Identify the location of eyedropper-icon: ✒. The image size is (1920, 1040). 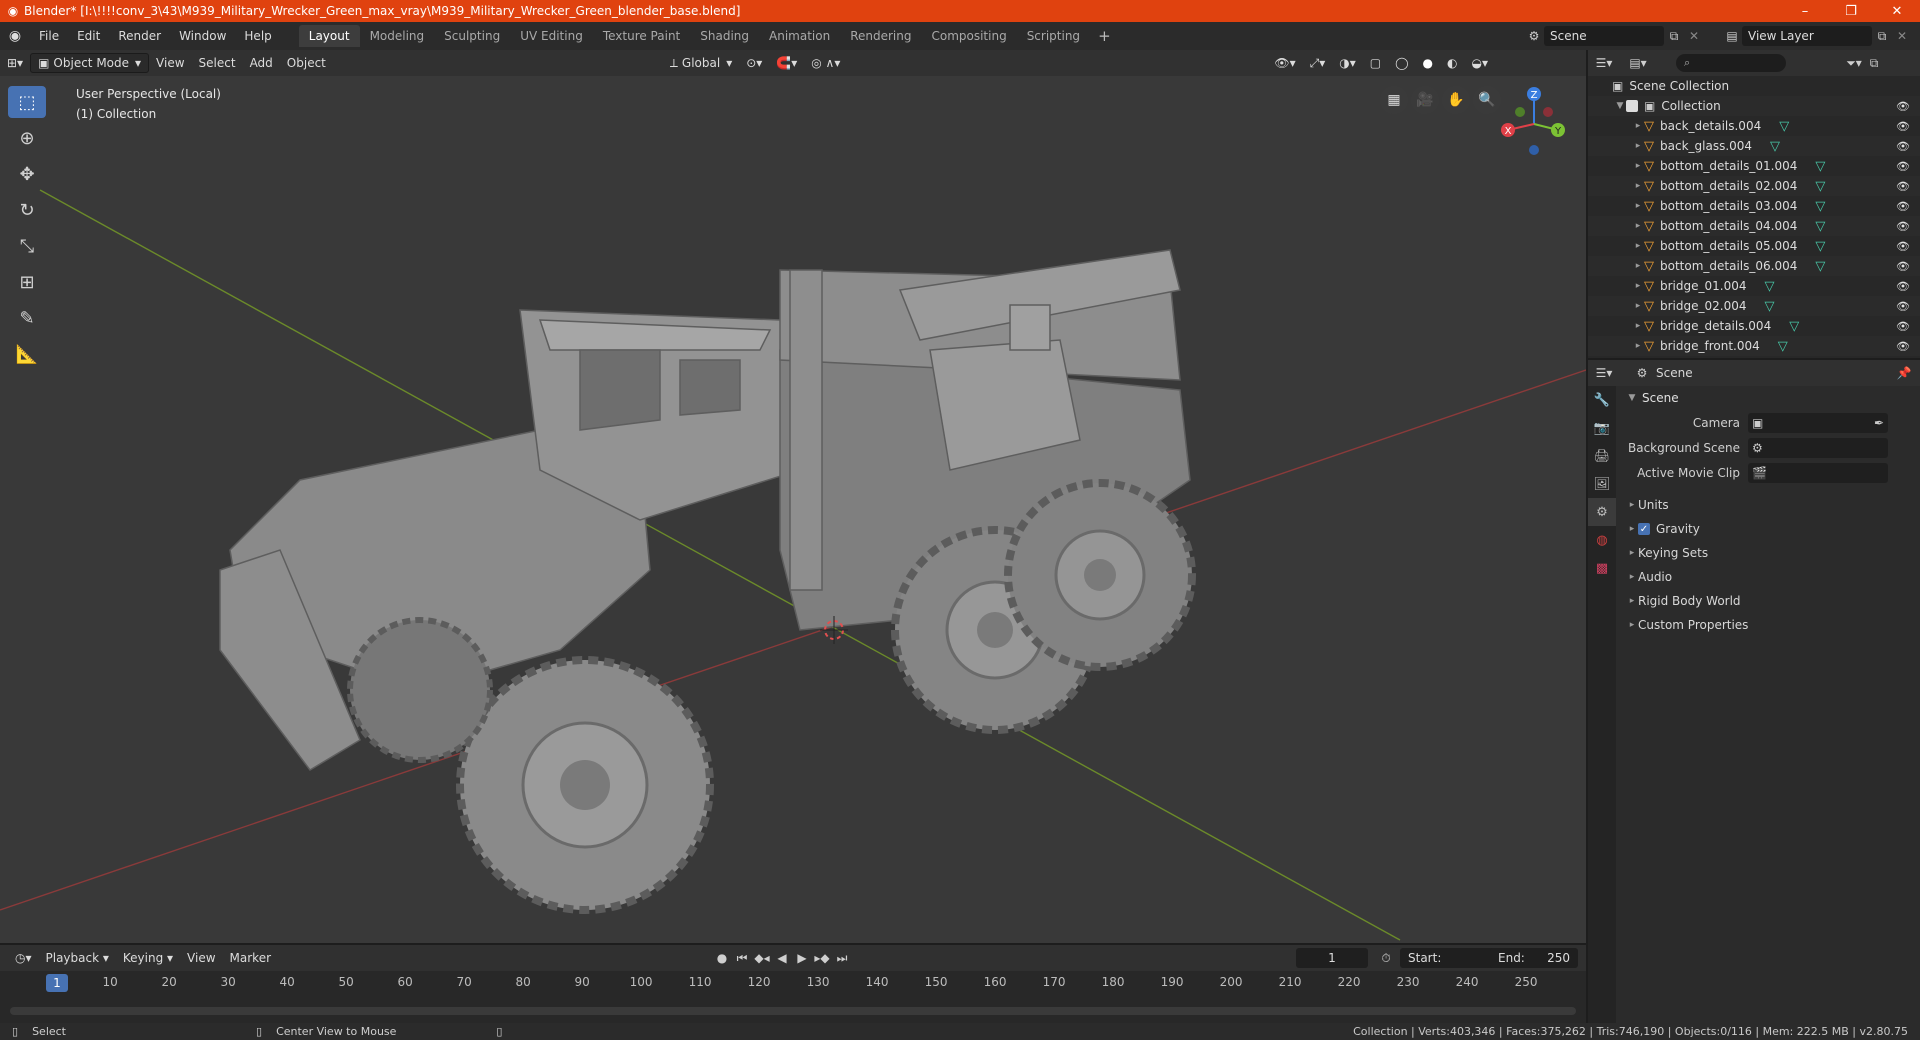
(1879, 423).